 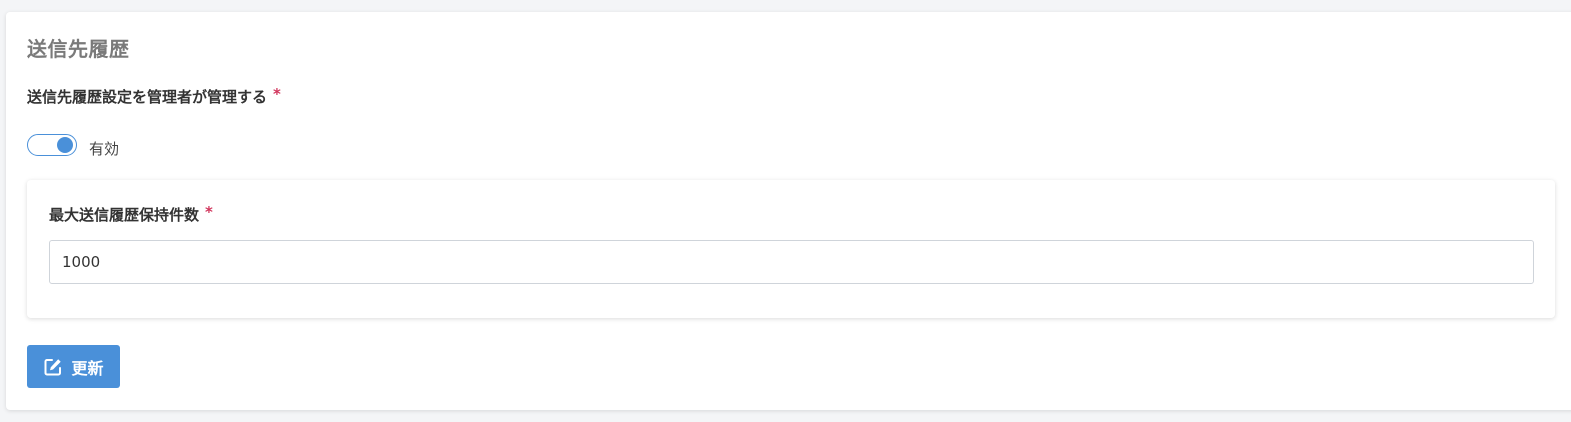 I want to click on max-history-label: 最大送信履歴保持件数 *, so click(x=131, y=214).